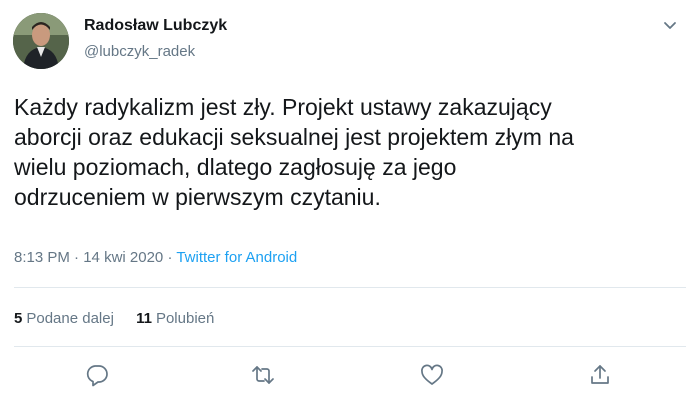 Image resolution: width=700 pixels, height=400 pixels. Describe the element at coordinates (18, 318) in the screenshot. I see `retweets-count: 5` at that location.